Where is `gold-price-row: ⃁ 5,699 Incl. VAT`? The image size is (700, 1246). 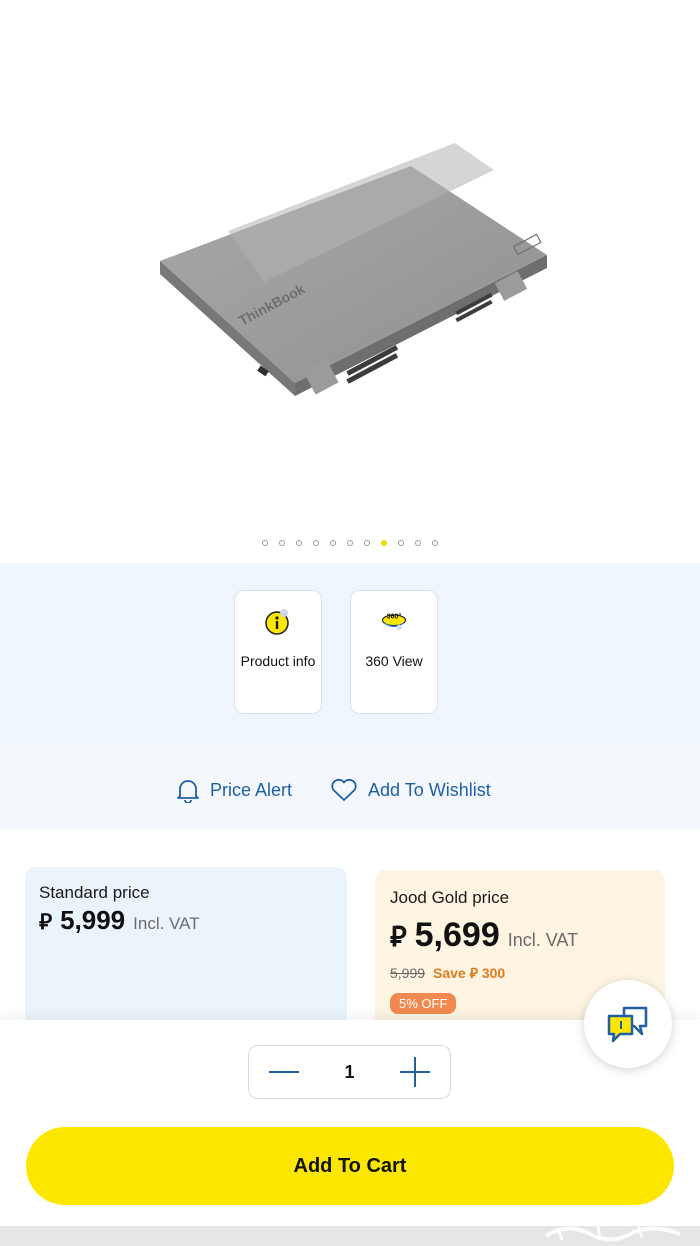 gold-price-row: ⃁ 5,699 Incl. VAT is located at coordinates (484, 935).